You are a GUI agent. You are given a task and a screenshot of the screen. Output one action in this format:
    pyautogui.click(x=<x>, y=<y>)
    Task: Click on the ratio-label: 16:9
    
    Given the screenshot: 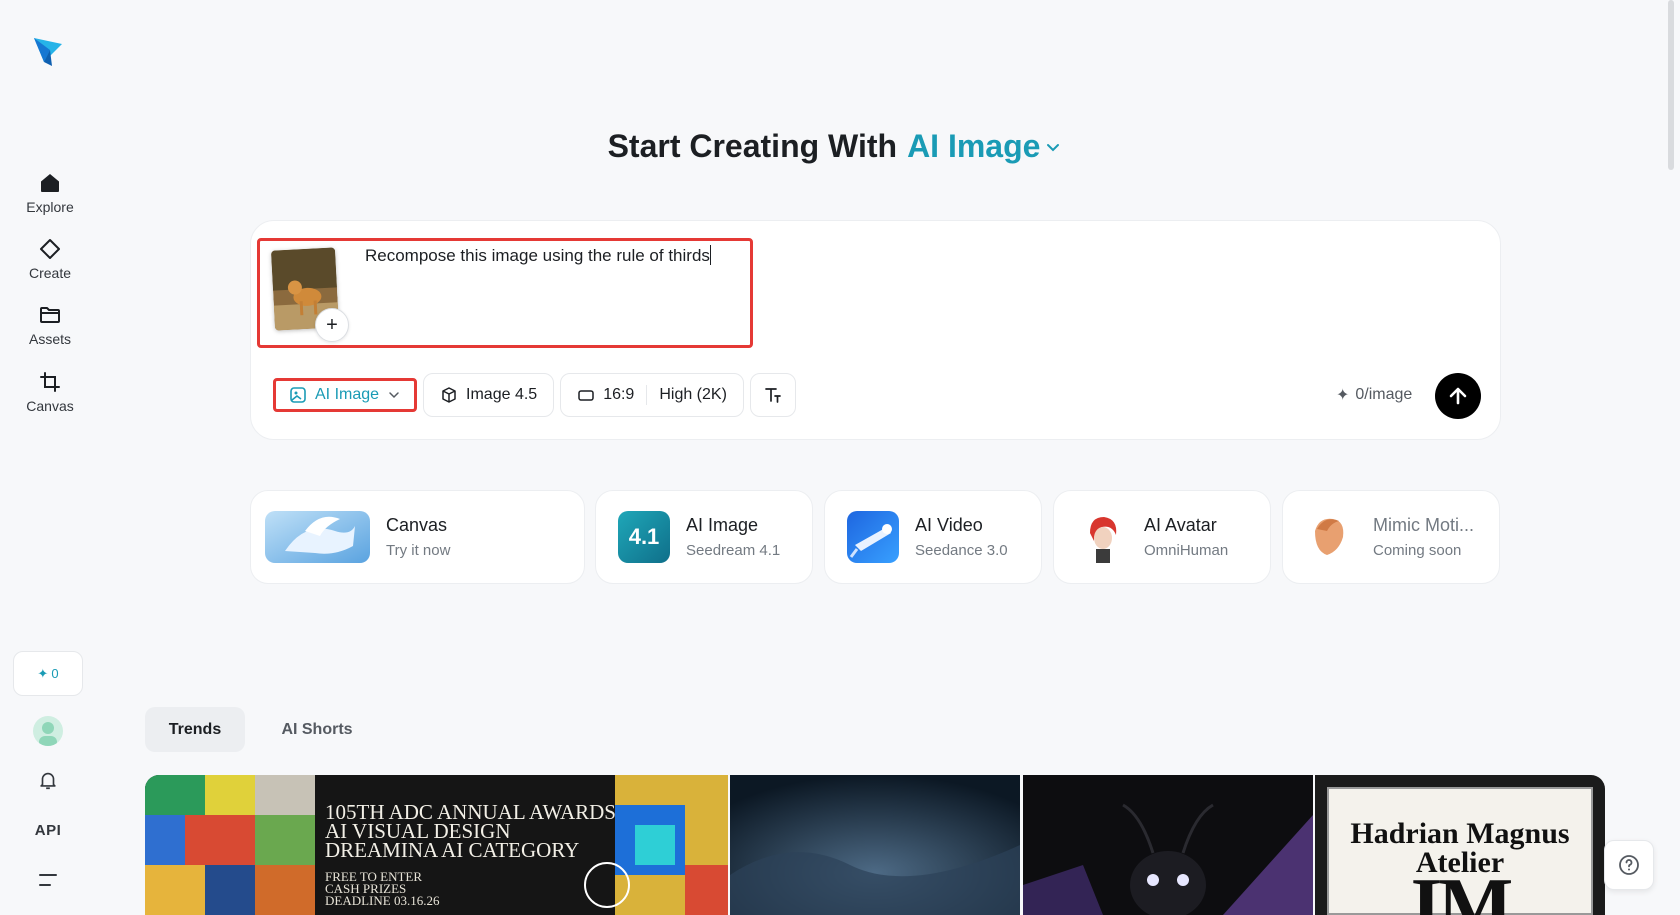 What is the action you would take?
    pyautogui.click(x=619, y=394)
    